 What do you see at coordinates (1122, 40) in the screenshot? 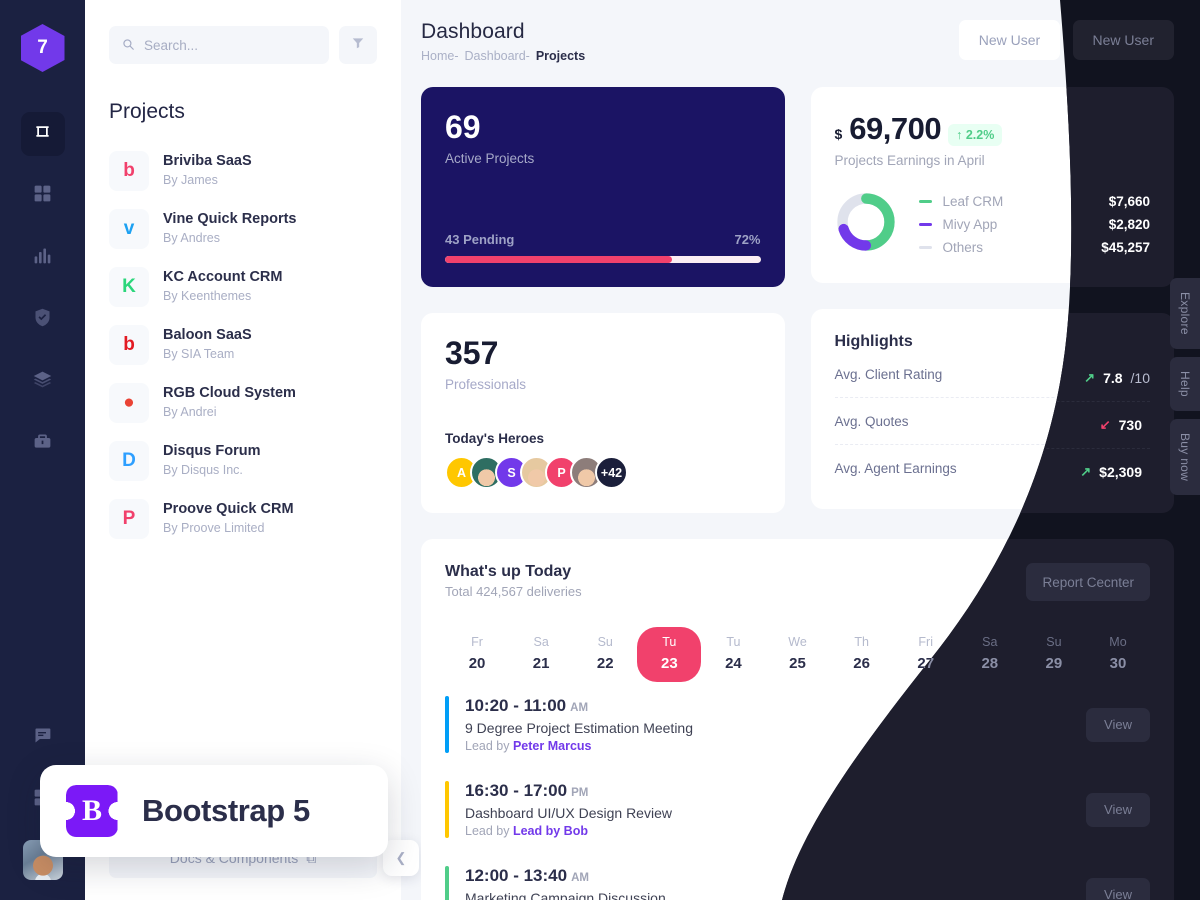
I see `new-goal-button: New Goal` at bounding box center [1122, 40].